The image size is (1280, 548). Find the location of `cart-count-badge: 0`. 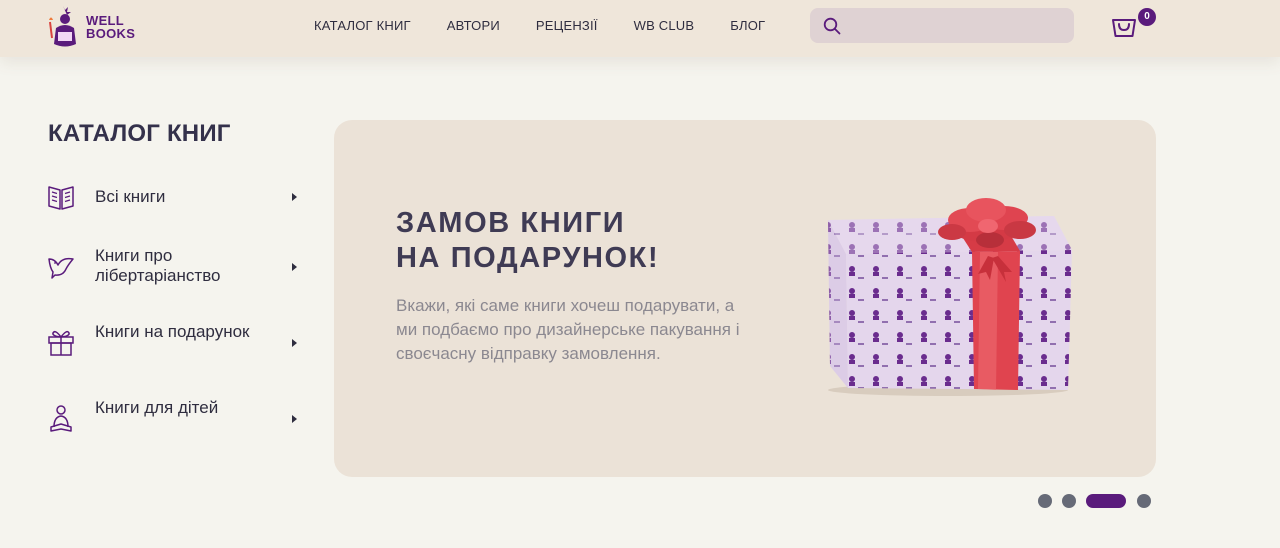

cart-count-badge: 0 is located at coordinates (1147, 17).